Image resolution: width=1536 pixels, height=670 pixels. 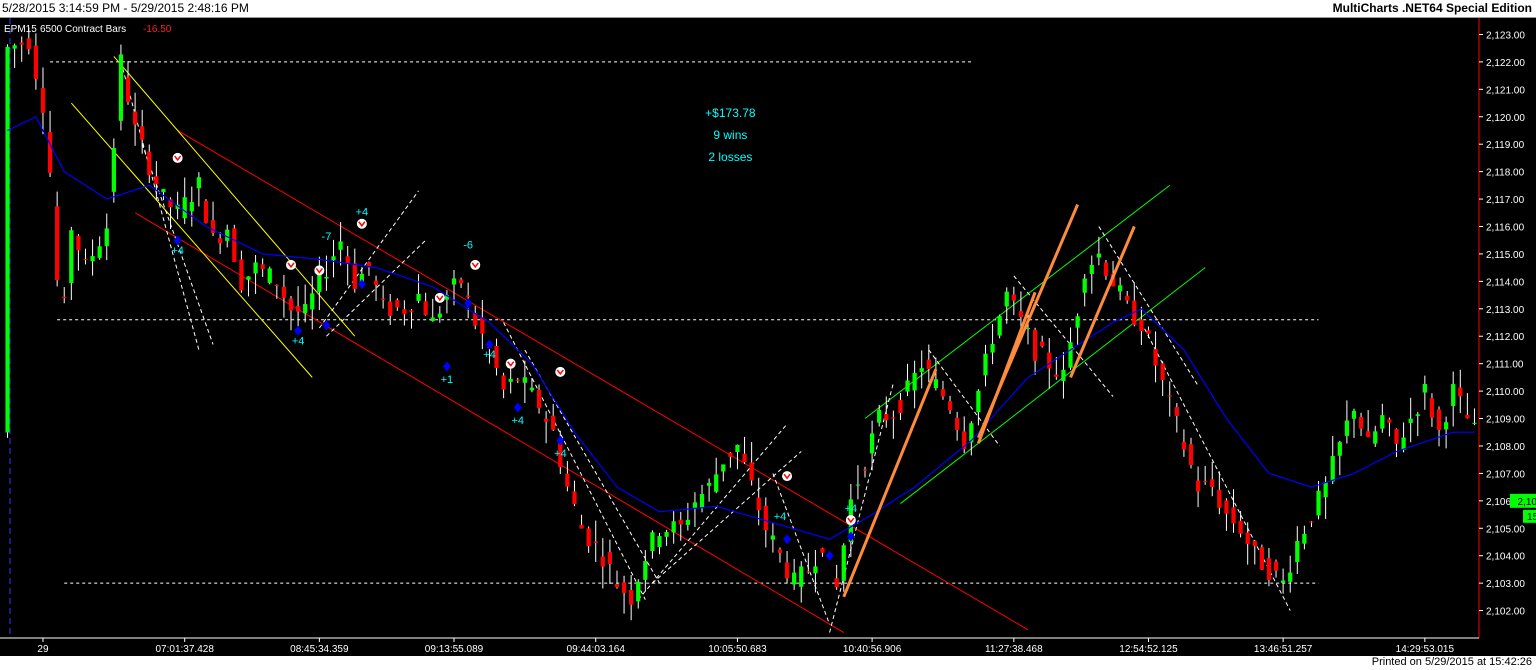 I want to click on time-tick-label: 07:01:37.428, so click(x=185, y=649).